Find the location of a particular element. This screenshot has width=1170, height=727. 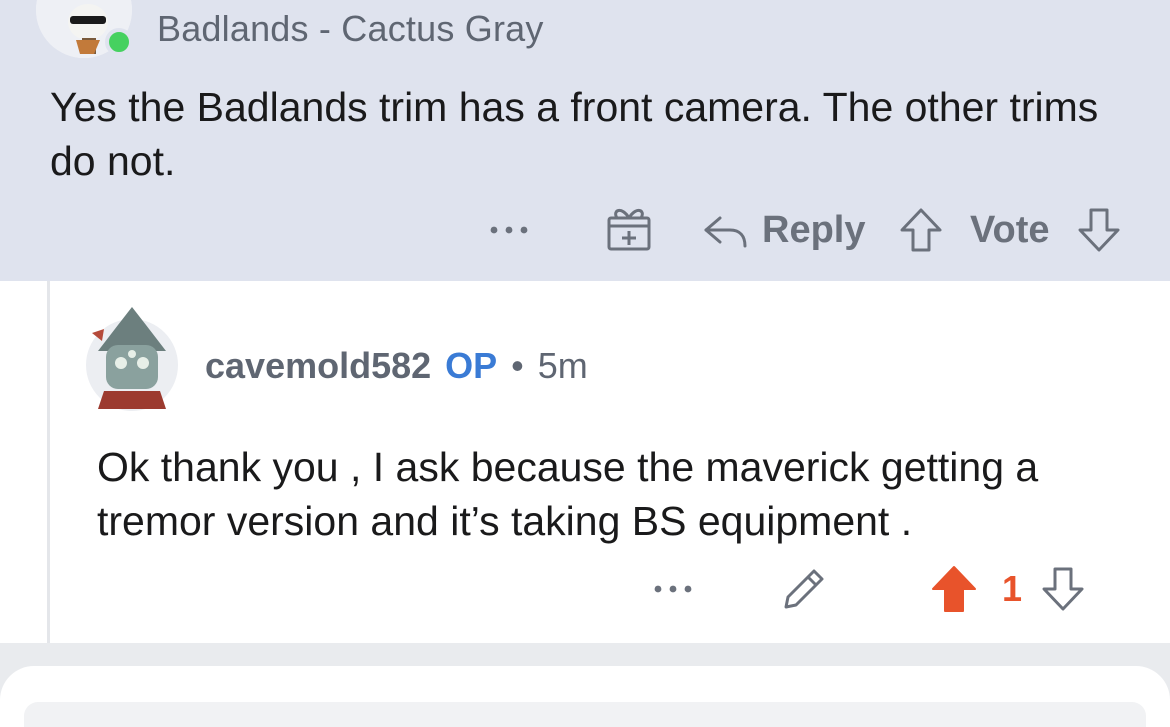

edit-button is located at coordinates (804, 589).